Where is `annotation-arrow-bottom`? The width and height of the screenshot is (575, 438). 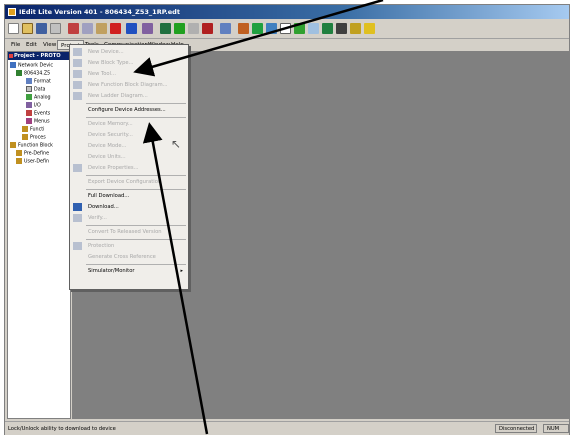
annotation-arrow-bottom is located at coordinates (175, 278).